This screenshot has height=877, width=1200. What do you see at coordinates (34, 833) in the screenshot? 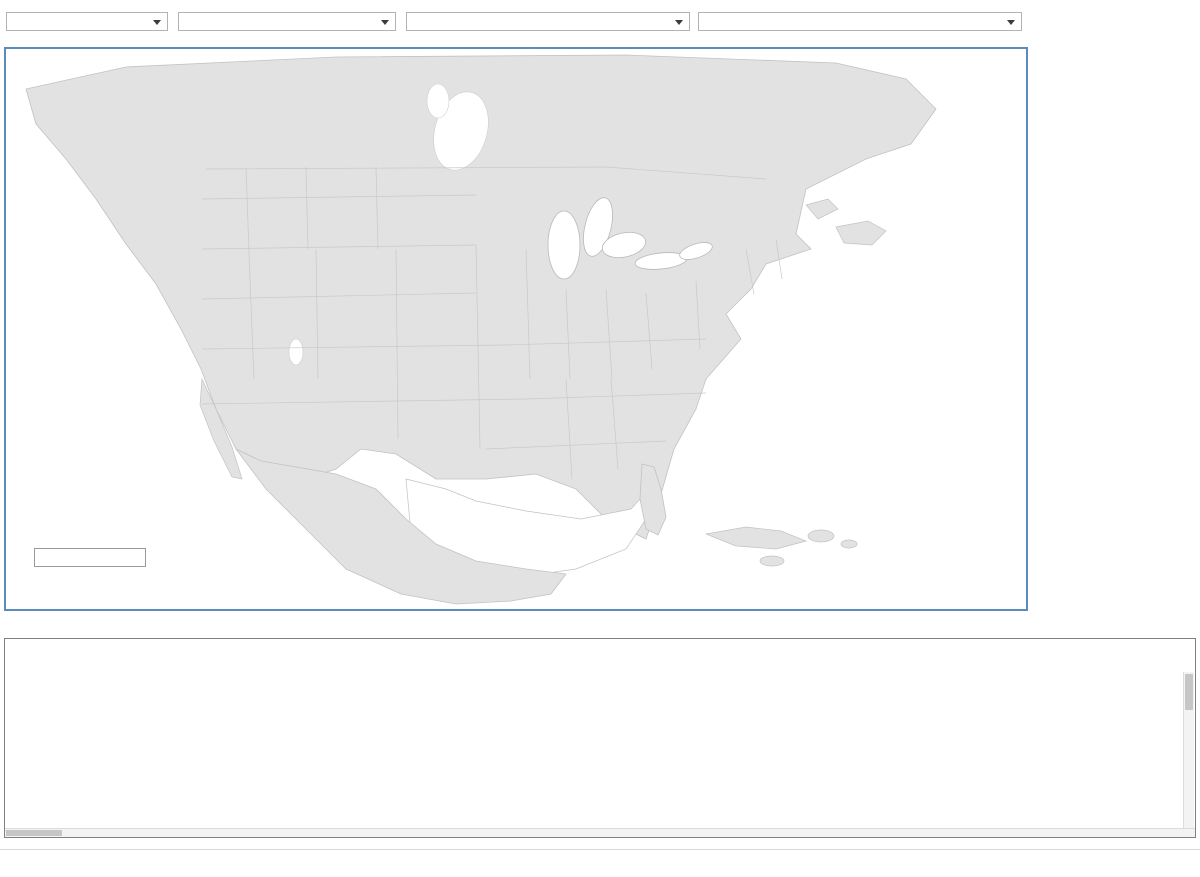
I see `table-horizontal-scroll-thumb` at bounding box center [34, 833].